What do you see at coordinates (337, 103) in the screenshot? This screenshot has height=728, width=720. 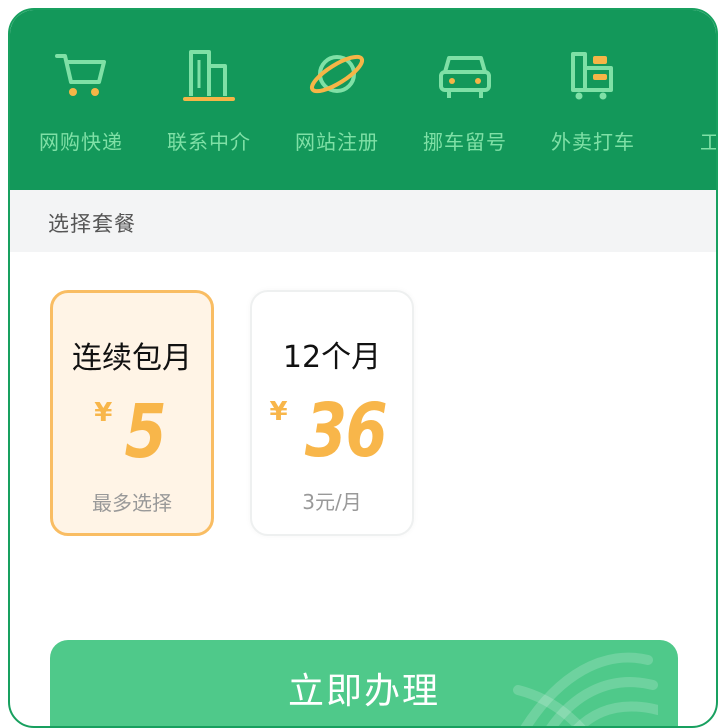 I see `nav-item-website-register: 网站注册` at bounding box center [337, 103].